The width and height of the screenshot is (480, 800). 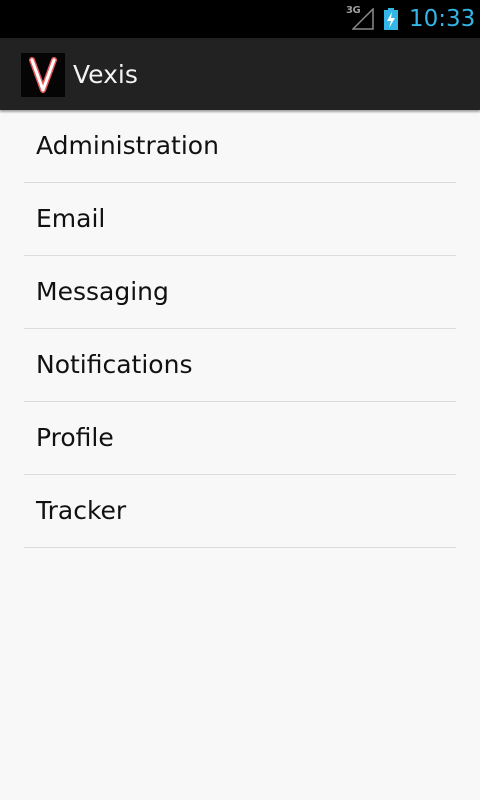 What do you see at coordinates (102, 291) in the screenshot?
I see `list-item-label: Messaging` at bounding box center [102, 291].